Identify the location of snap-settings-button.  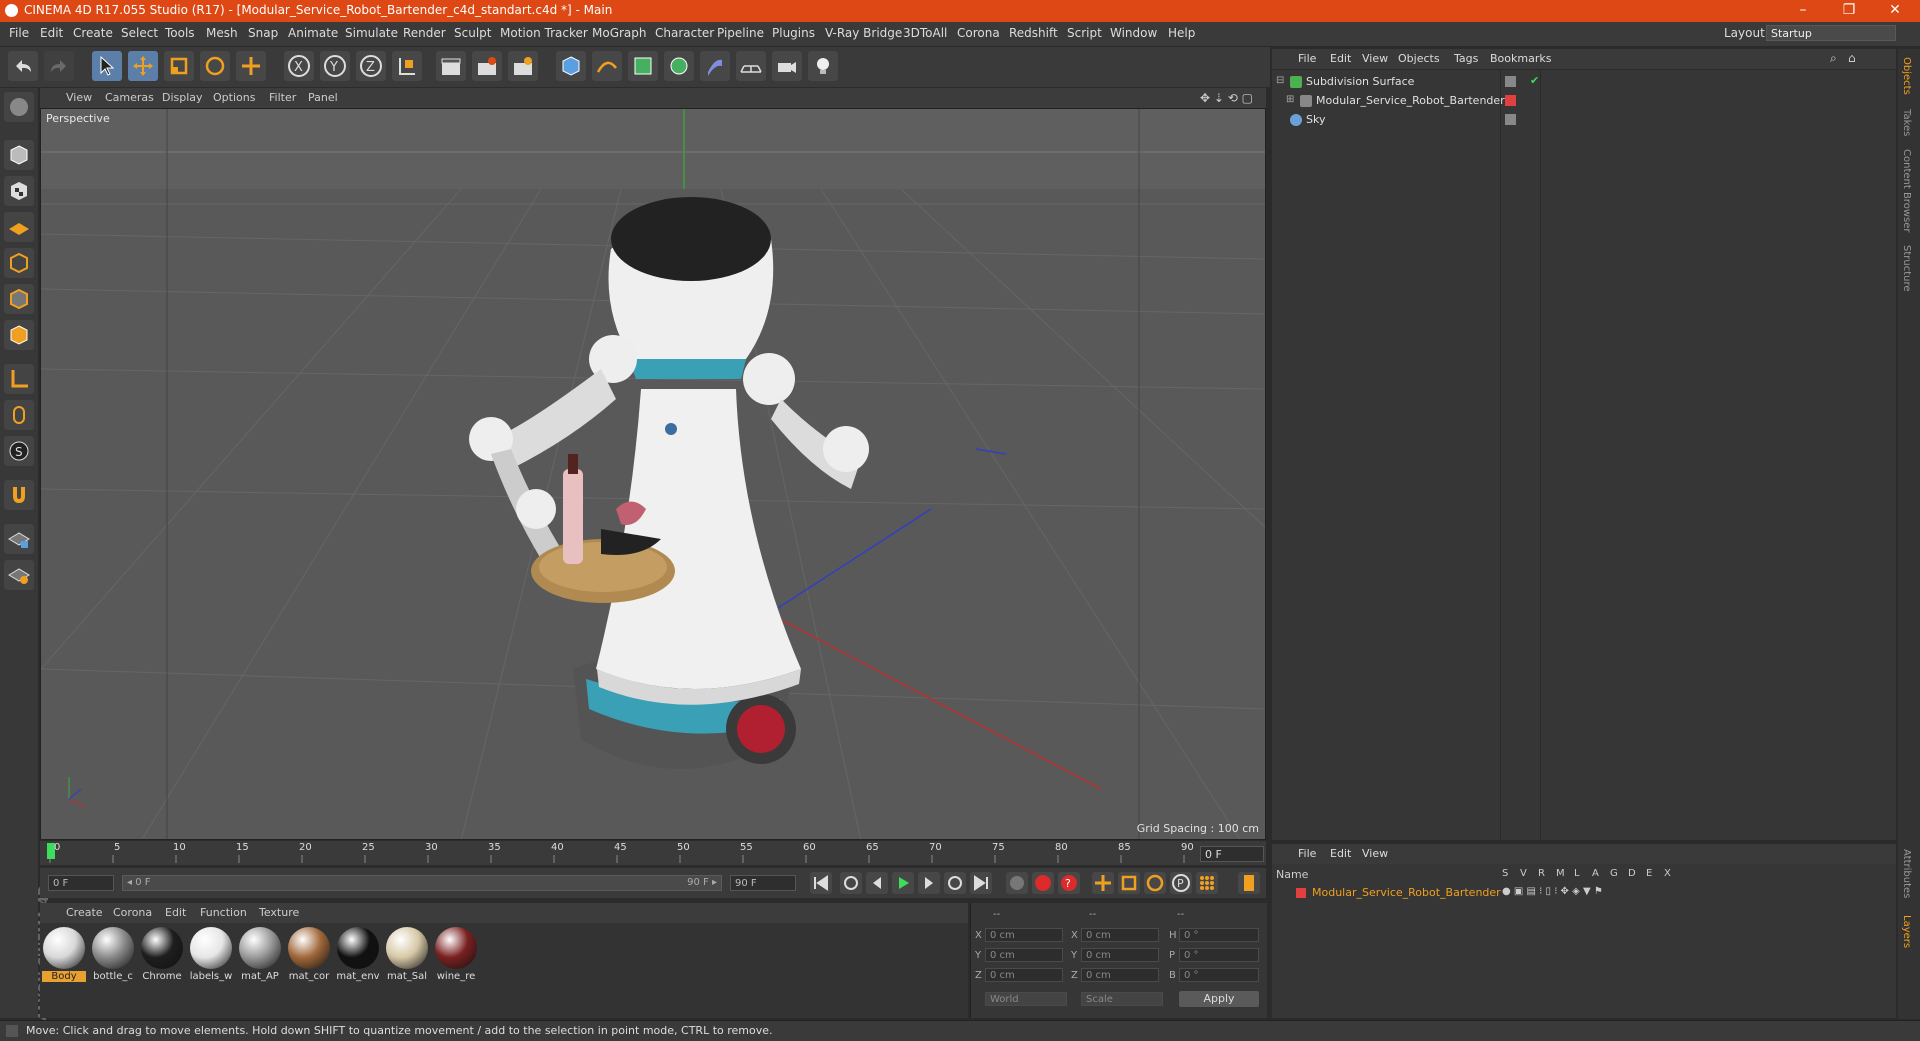
(19, 575).